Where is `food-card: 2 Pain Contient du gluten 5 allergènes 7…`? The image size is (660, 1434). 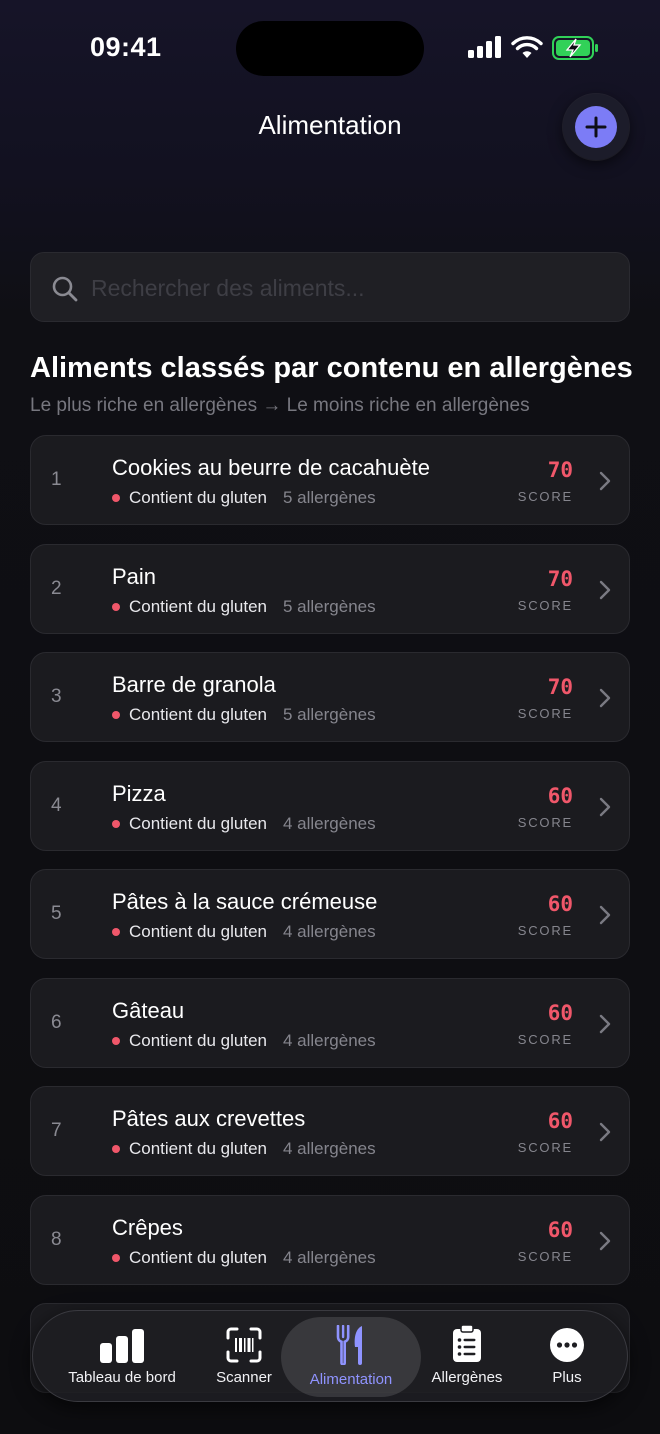 food-card: 2 Pain Contient du gluten 5 allergènes 7… is located at coordinates (330, 589).